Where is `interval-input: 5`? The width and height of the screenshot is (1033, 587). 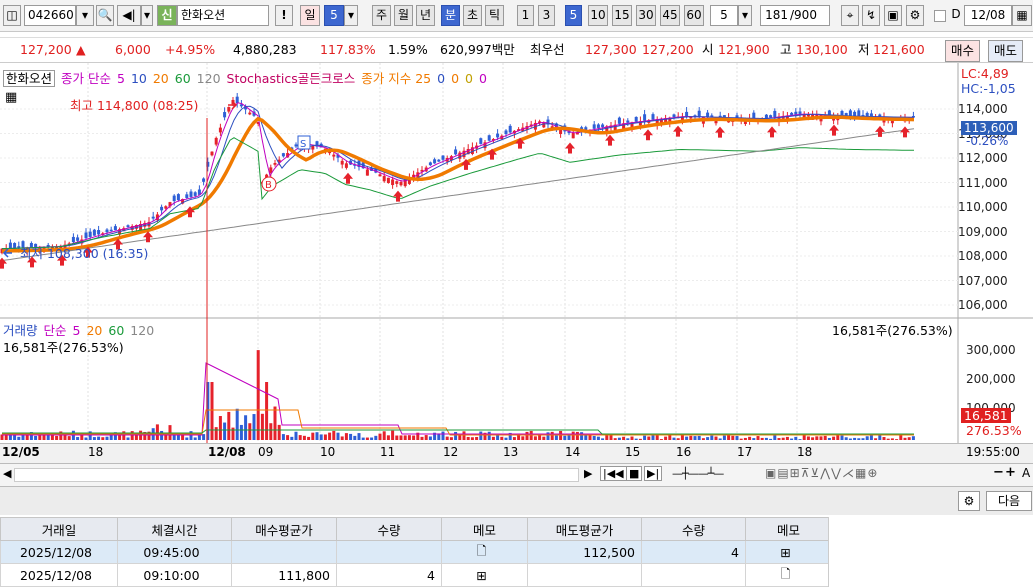
interval-input: 5 is located at coordinates (724, 15).